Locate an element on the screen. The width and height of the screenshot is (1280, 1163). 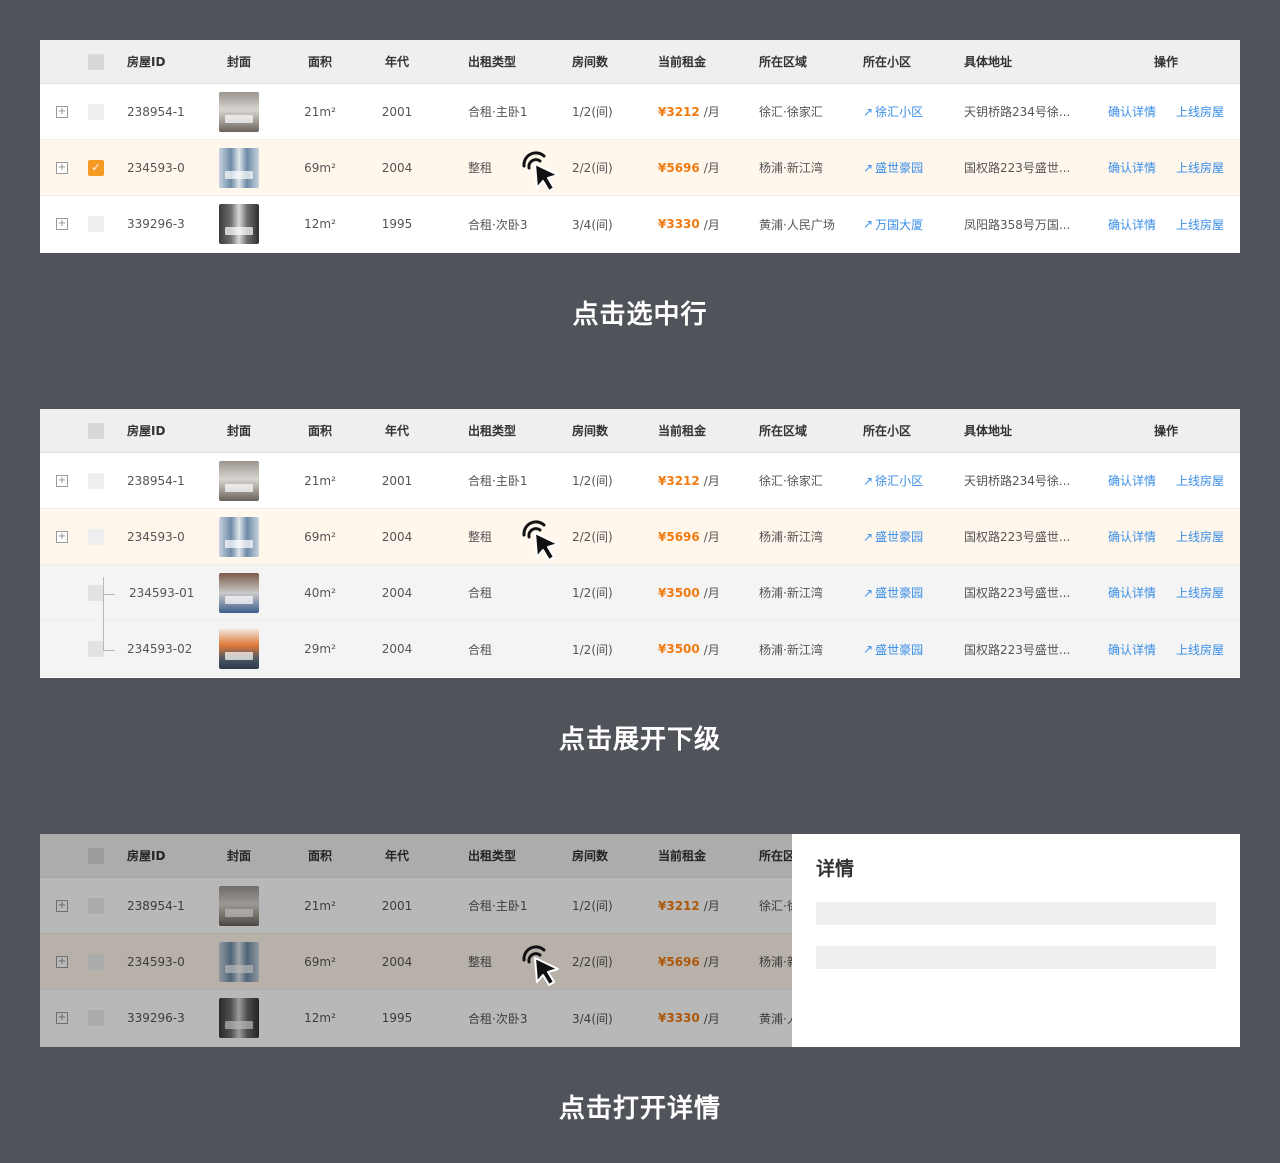
cover-cell is located at coordinates (239, 167).